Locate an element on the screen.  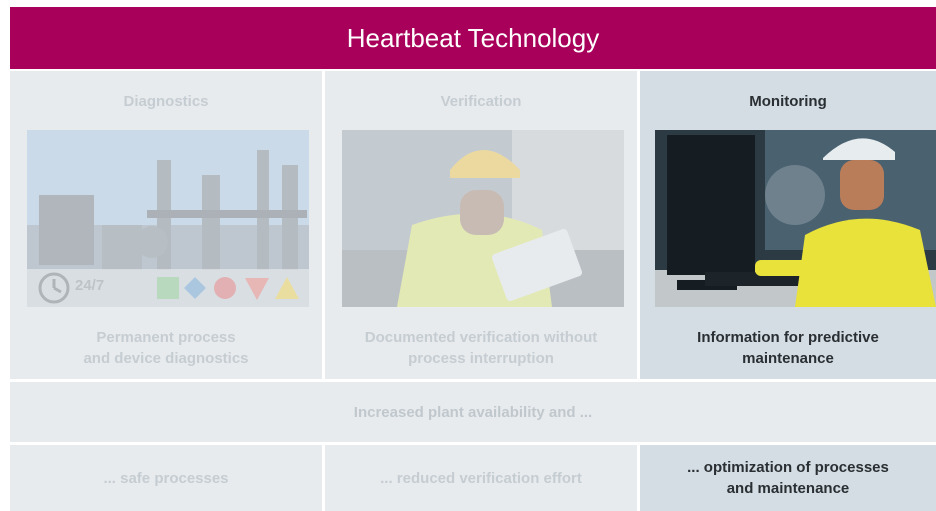
engineer-at-computer-illustration is located at coordinates (795, 218).